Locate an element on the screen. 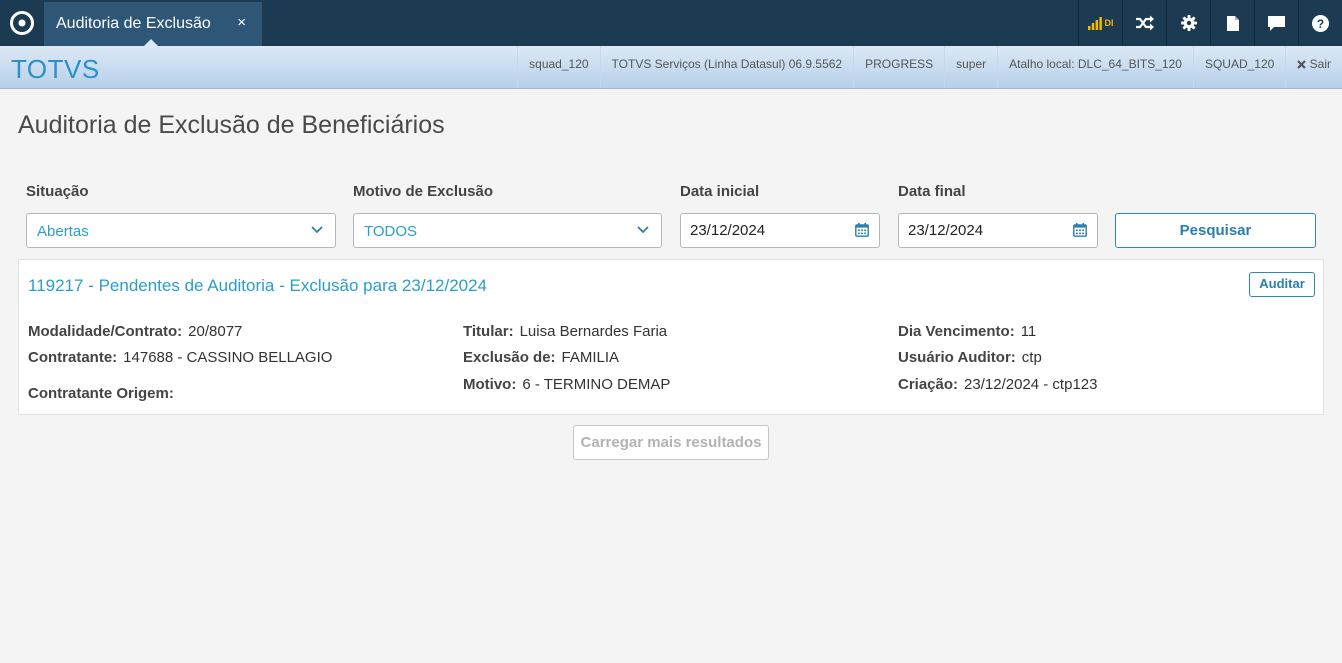 Image resolution: width=1342 pixels, height=663 pixels. app-logo-icon is located at coordinates (22, 23).